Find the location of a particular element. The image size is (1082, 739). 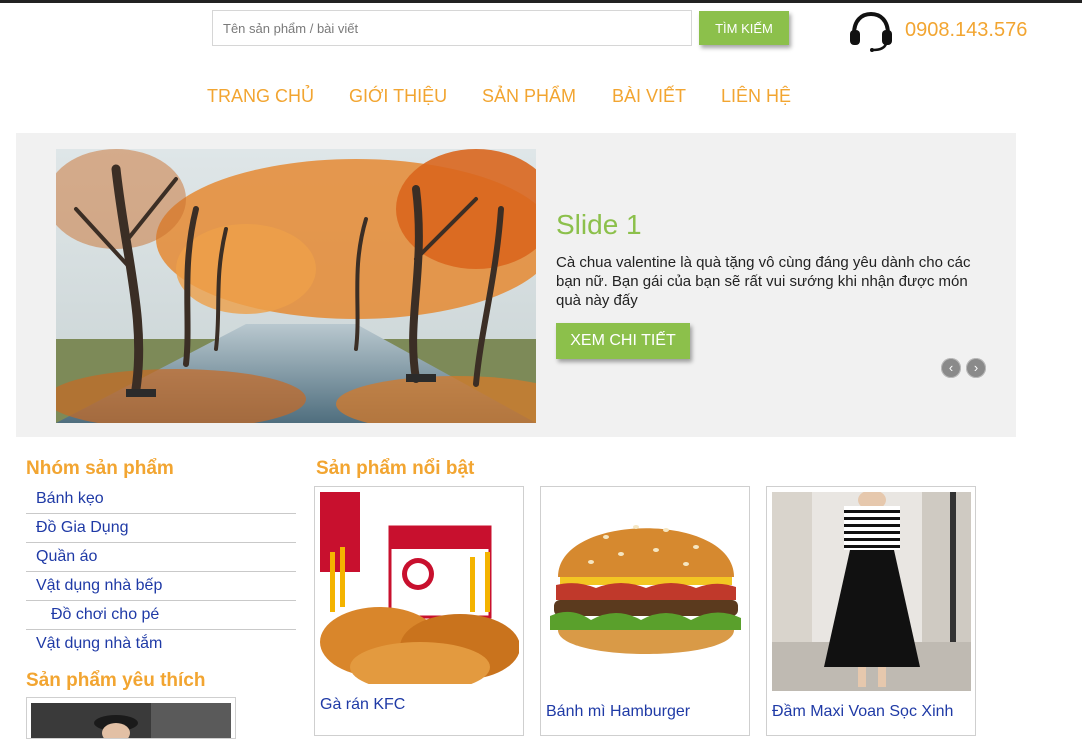

category-link: Bánh kẹo is located at coordinates (70, 498).